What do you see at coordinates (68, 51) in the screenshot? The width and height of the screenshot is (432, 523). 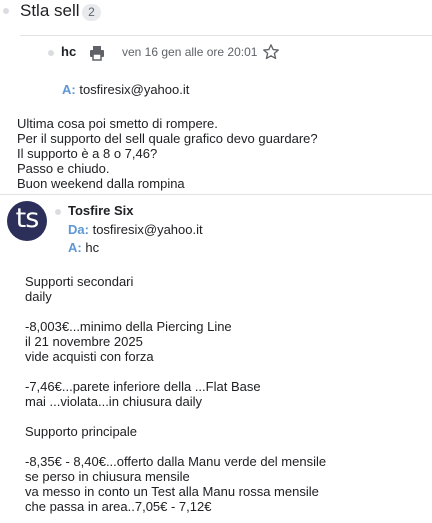 I see `sender-name: hc` at bounding box center [68, 51].